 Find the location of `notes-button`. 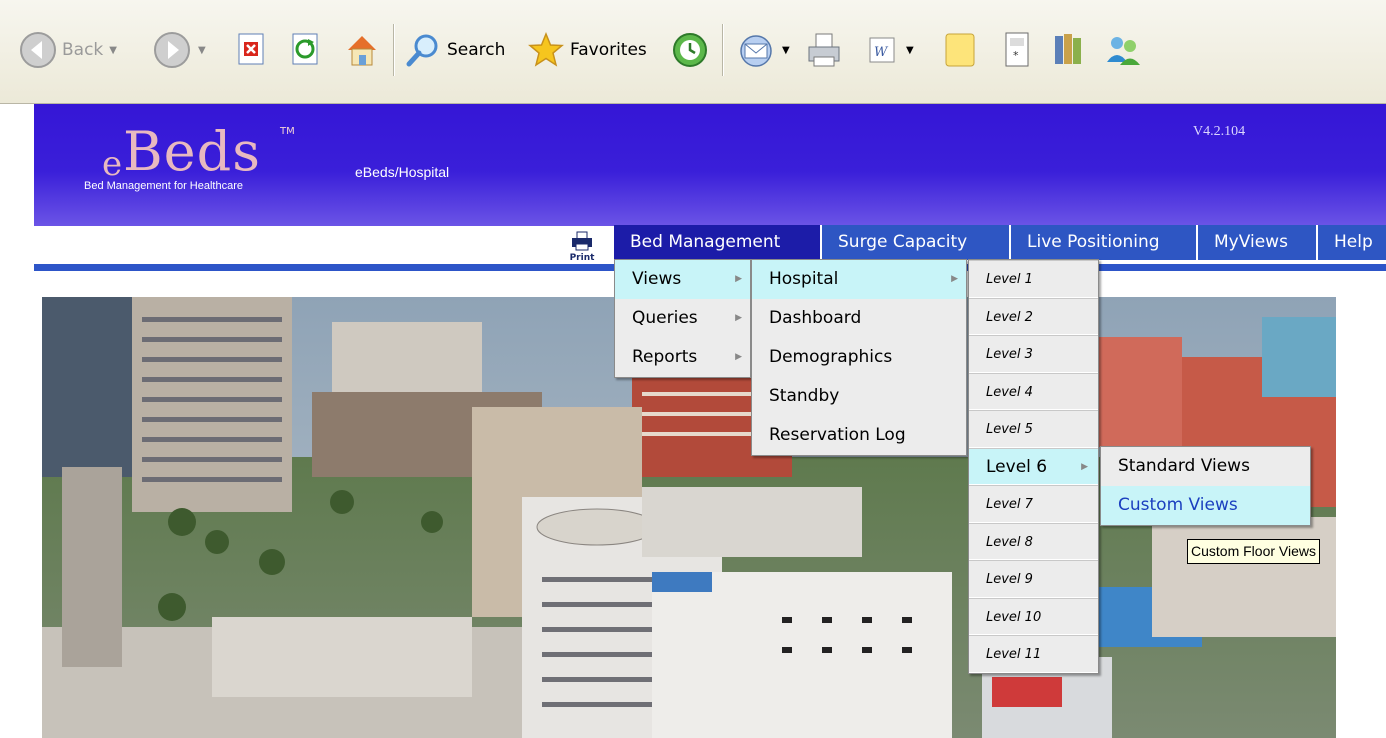

notes-button is located at coordinates (960, 50).